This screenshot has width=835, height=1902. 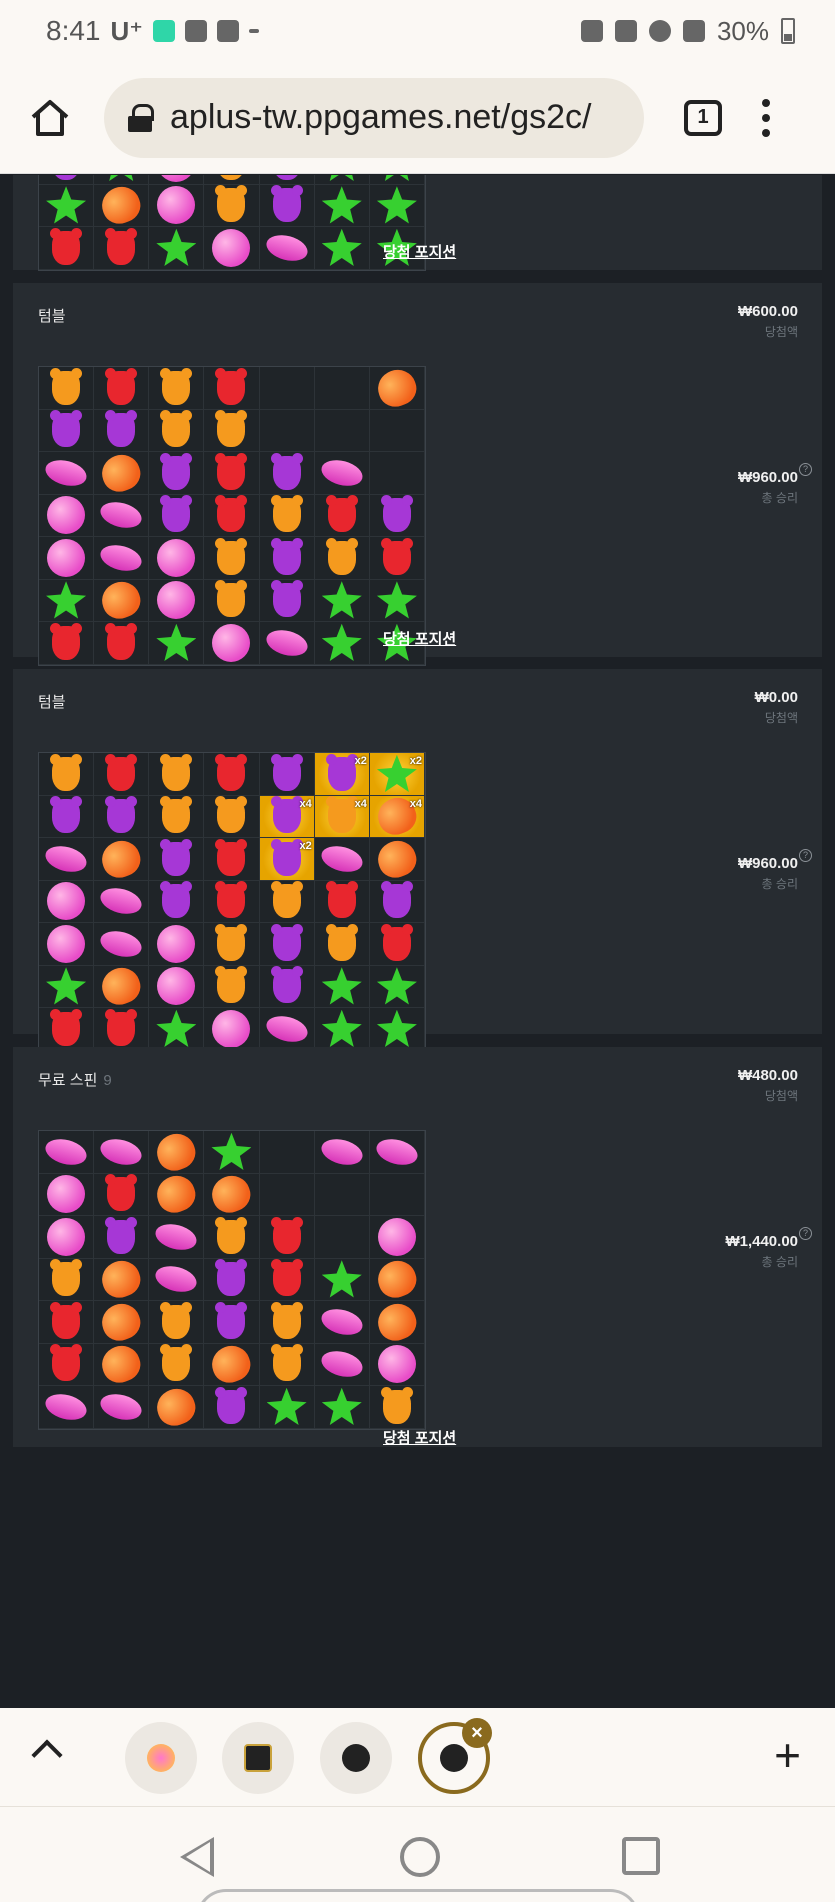 I want to click on reel-grid: x2 x2 x4 x4 x4 x2, so click(x=232, y=902).